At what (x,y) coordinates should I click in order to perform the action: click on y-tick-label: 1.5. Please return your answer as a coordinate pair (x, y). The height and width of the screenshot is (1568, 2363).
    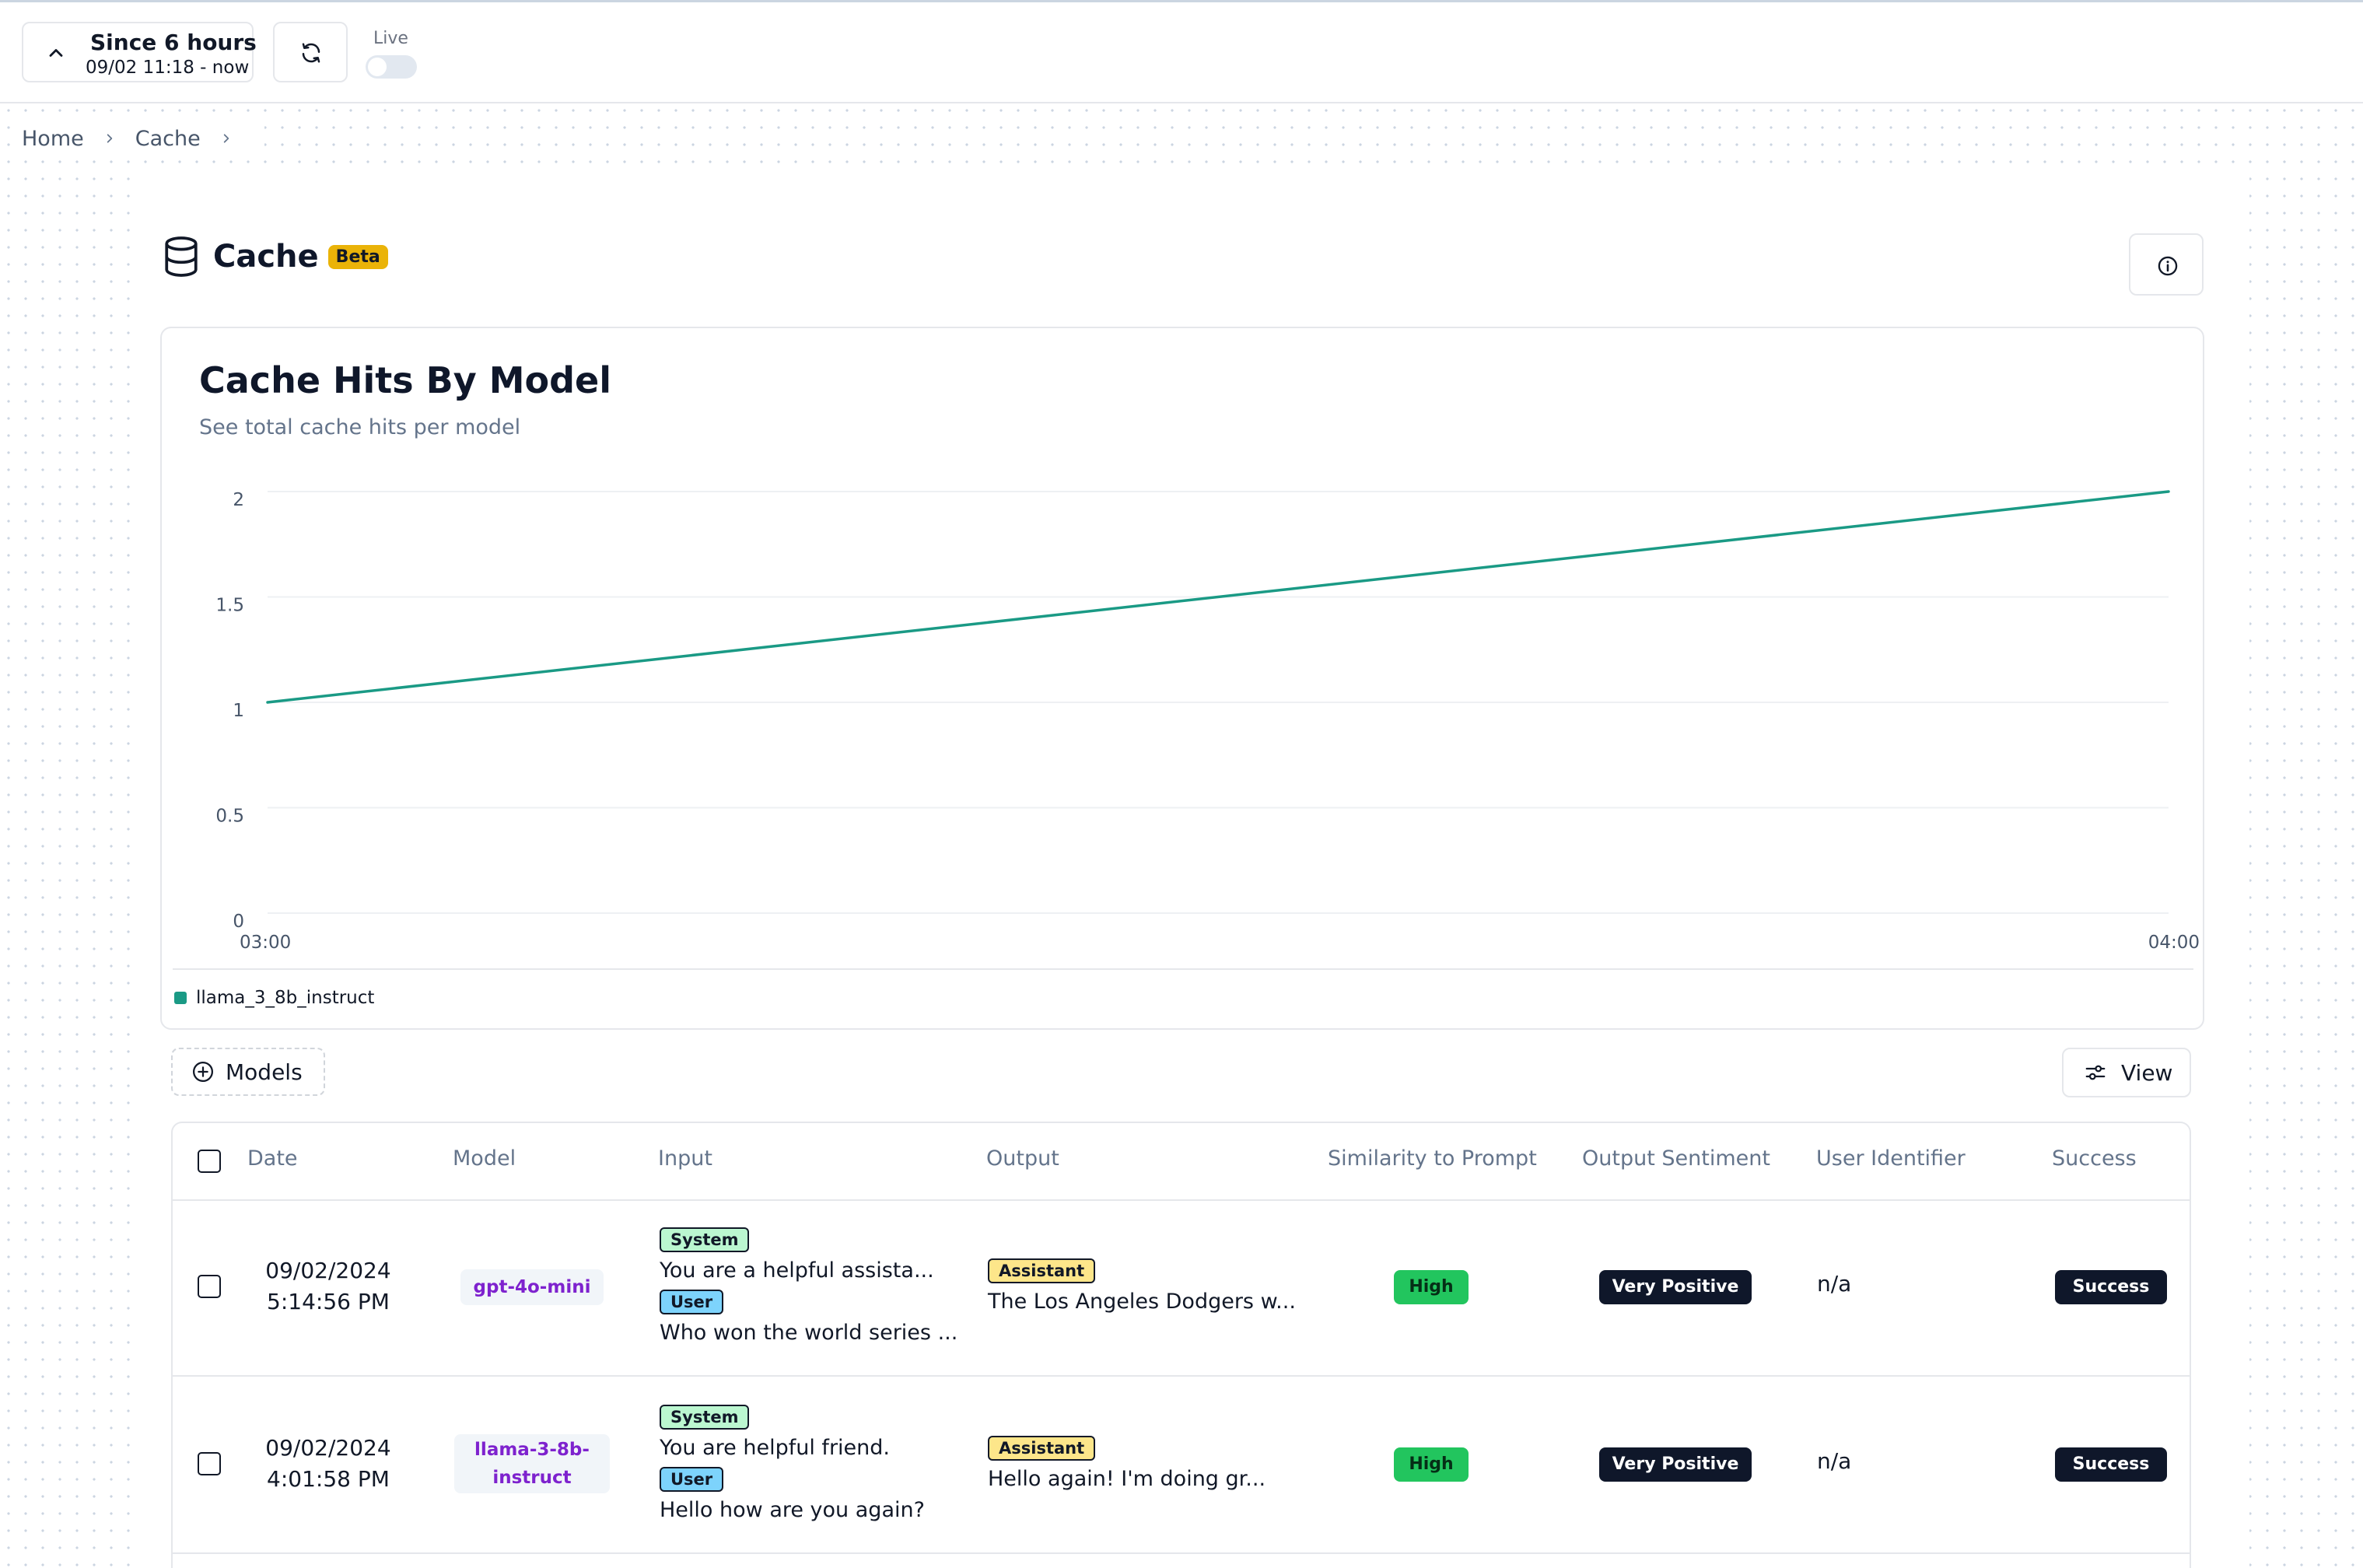
    Looking at the image, I should click on (229, 606).